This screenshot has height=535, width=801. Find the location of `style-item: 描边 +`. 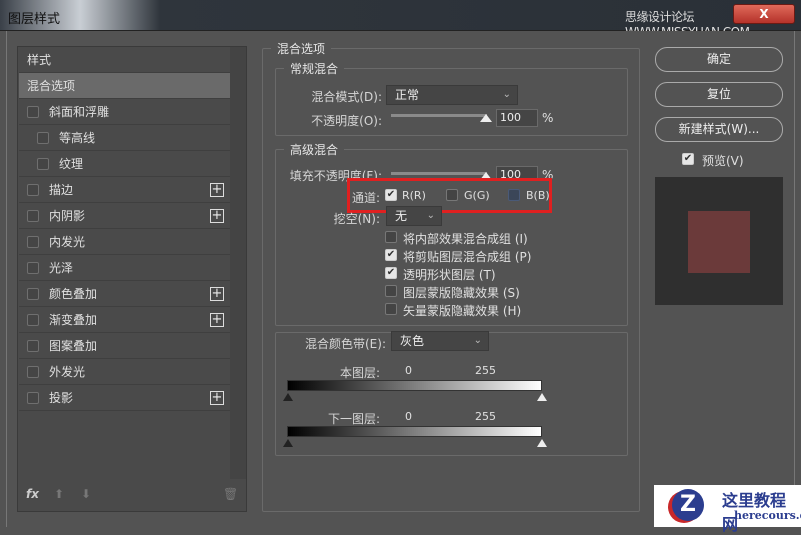

style-item: 描边 + is located at coordinates (124, 190).